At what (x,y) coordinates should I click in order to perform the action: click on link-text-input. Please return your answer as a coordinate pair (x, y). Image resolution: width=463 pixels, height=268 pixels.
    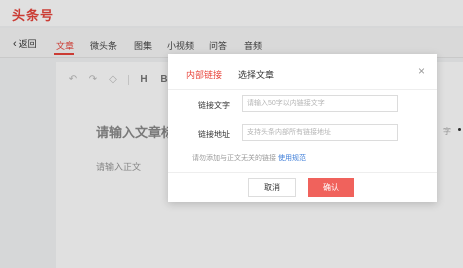
    Looking at the image, I should click on (320, 103).